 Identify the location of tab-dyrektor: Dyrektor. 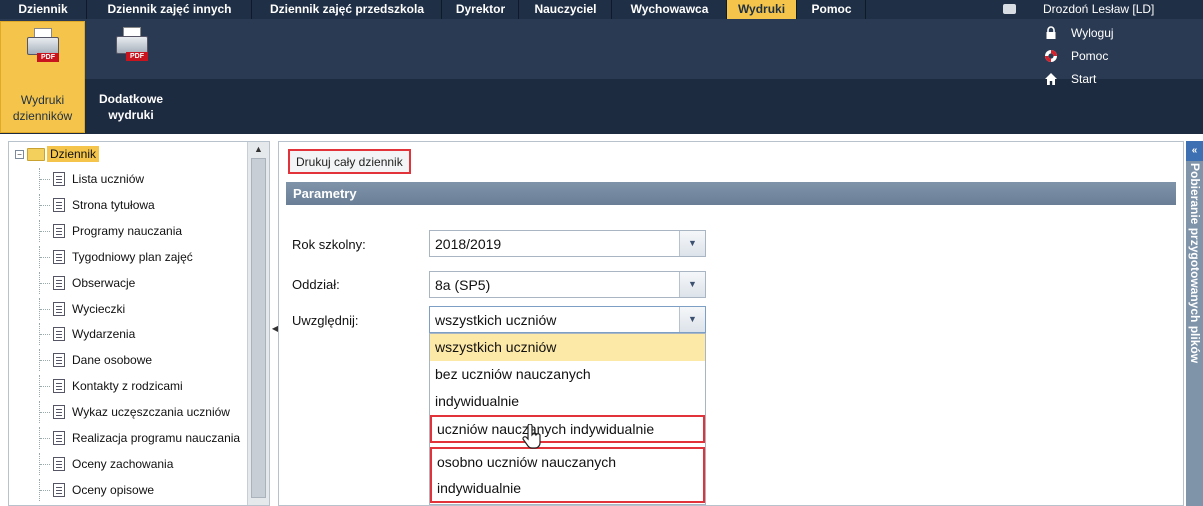
(481, 9).